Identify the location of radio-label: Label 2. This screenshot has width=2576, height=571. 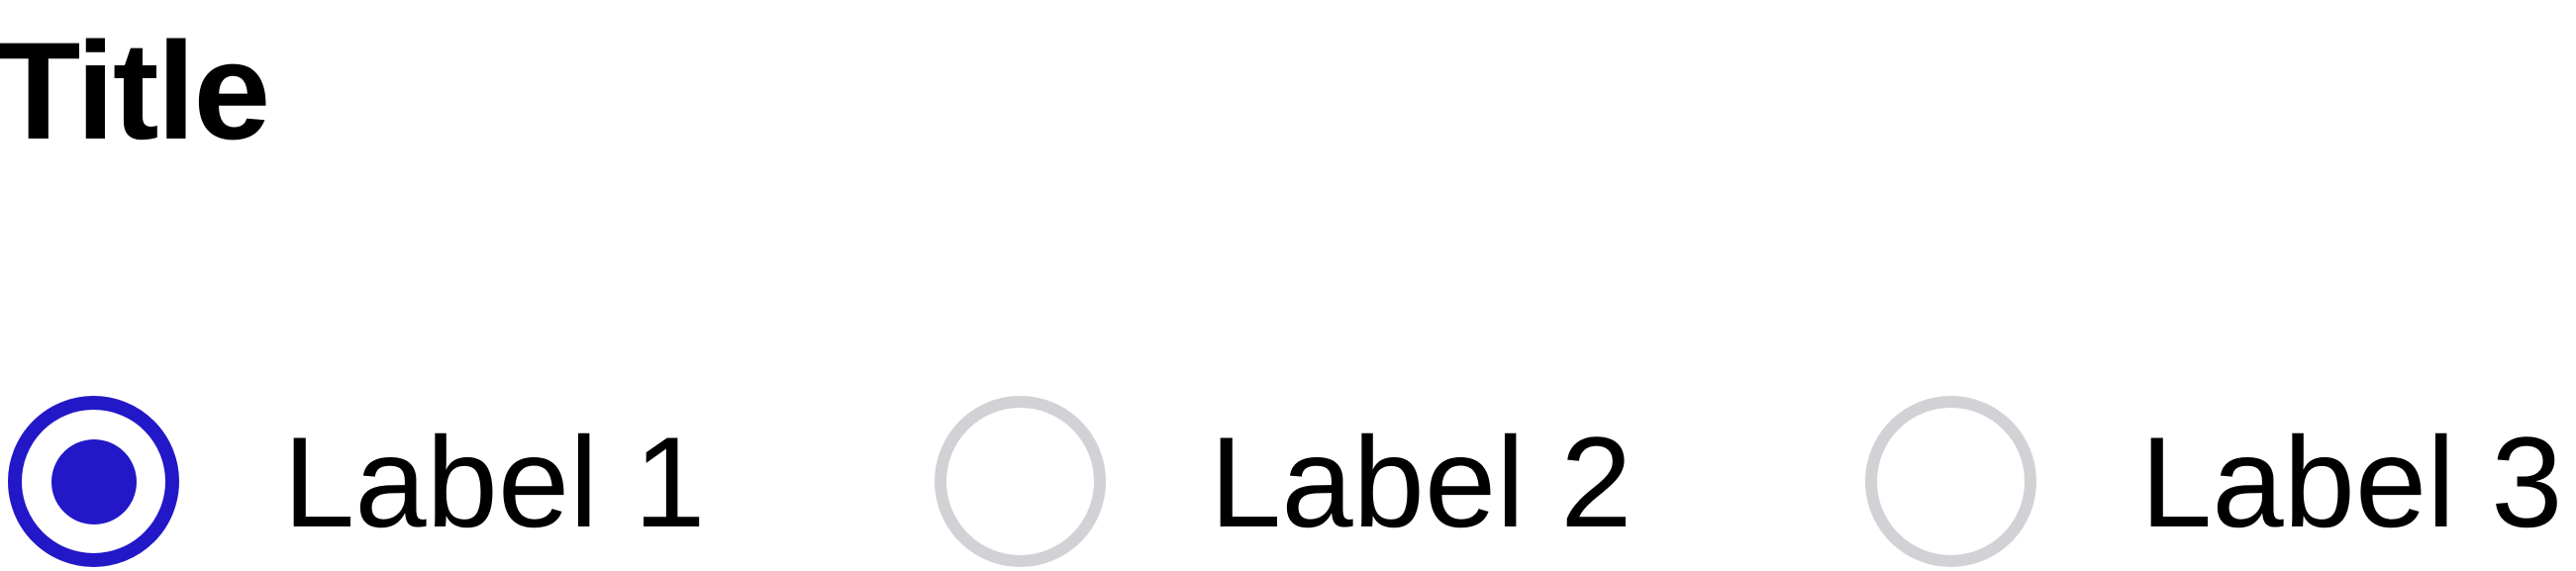
(1421, 482).